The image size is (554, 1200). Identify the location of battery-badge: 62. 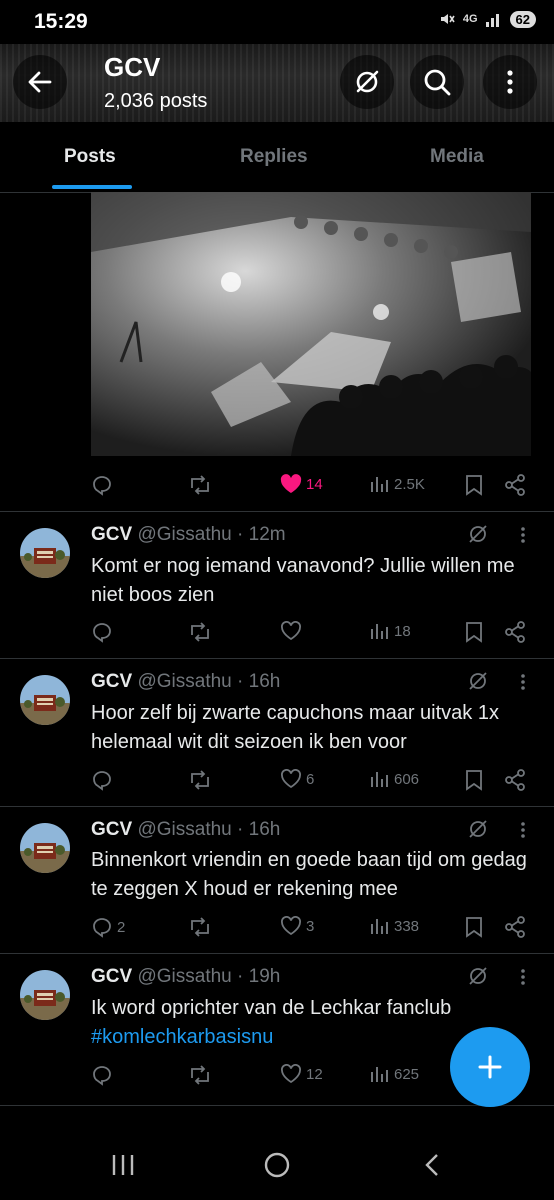
(522, 19).